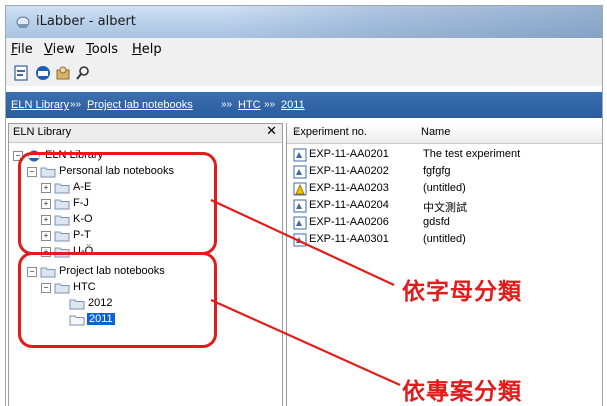  Describe the element at coordinates (43, 73) in the screenshot. I see `library-icon` at that location.